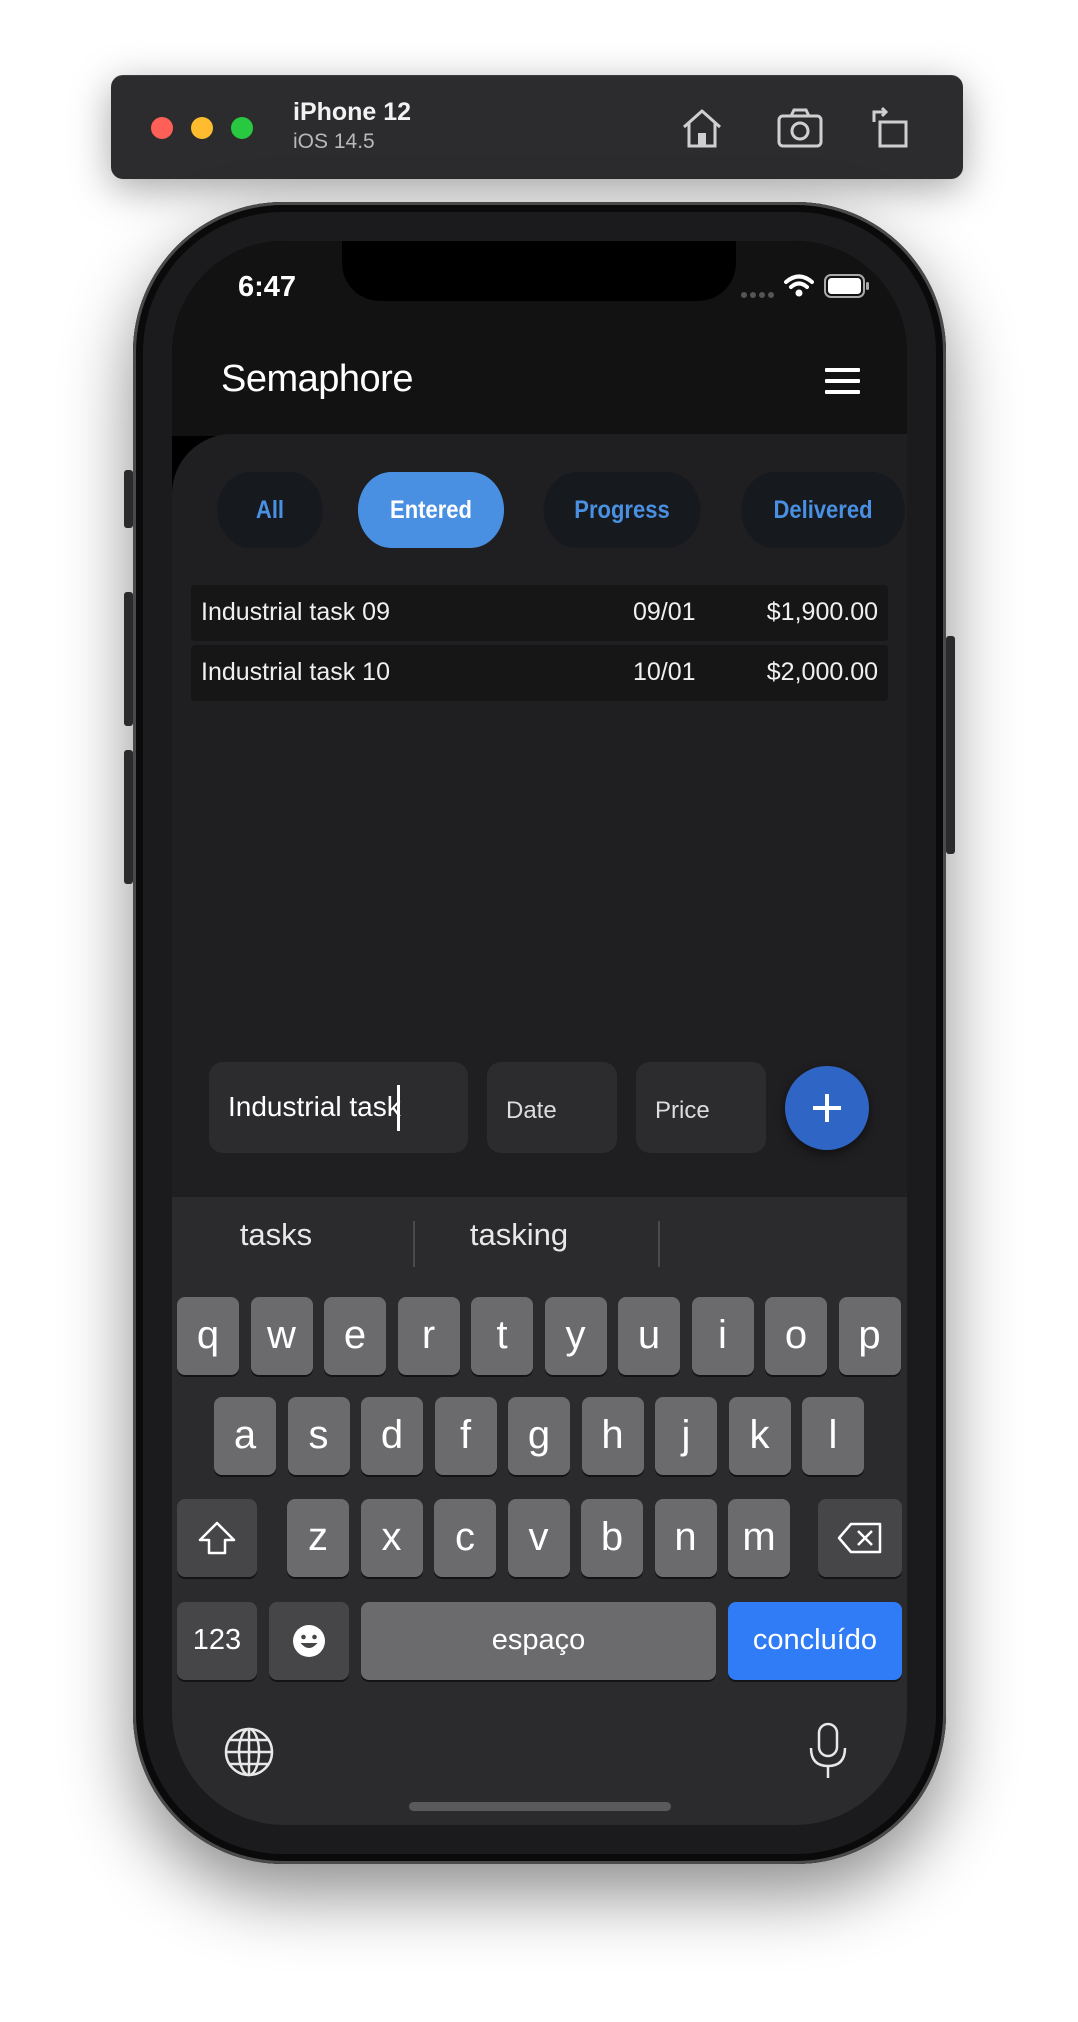 This screenshot has width=1078, height=2022. What do you see at coordinates (391, 1538) in the screenshot?
I see `key-x: x` at bounding box center [391, 1538].